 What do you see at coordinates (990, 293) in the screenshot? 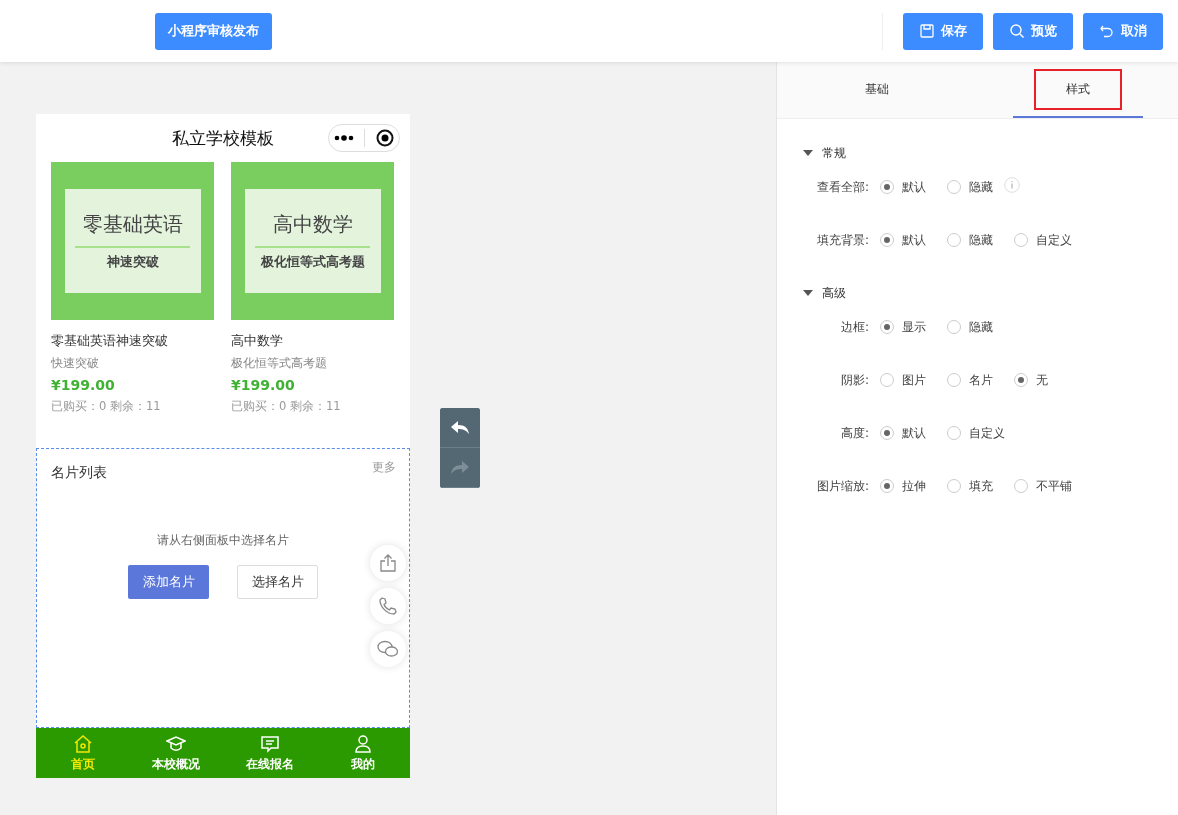
I see `section-header: 高级` at bounding box center [990, 293].